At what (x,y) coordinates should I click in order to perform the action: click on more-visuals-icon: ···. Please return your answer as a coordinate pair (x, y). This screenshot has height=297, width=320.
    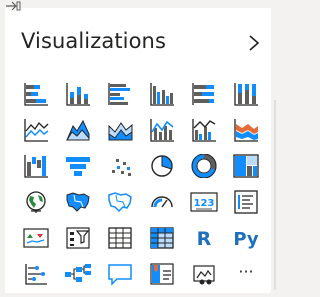
    Looking at the image, I should click on (246, 274).